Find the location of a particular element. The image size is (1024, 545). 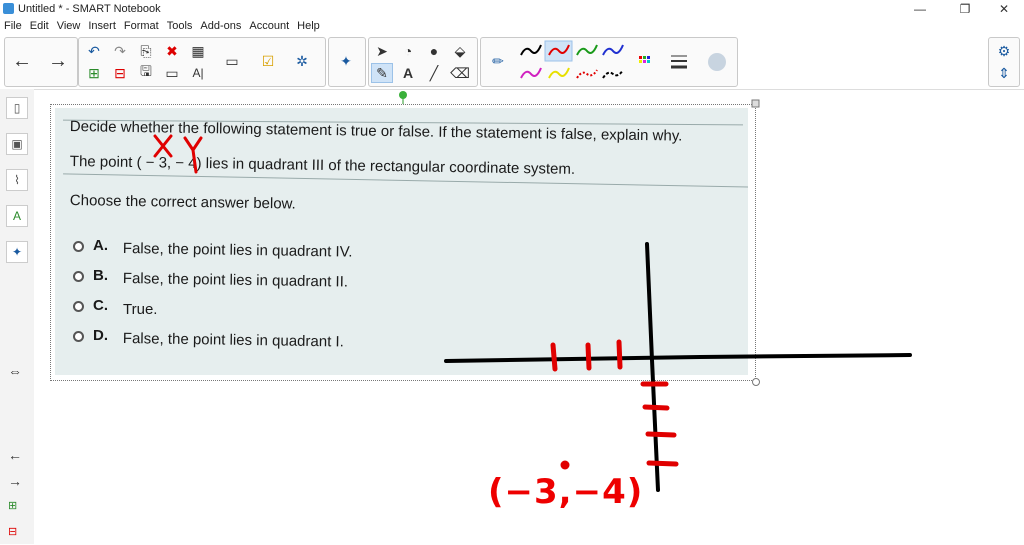

text-ai-icon: A| is located at coordinates (198, 73).